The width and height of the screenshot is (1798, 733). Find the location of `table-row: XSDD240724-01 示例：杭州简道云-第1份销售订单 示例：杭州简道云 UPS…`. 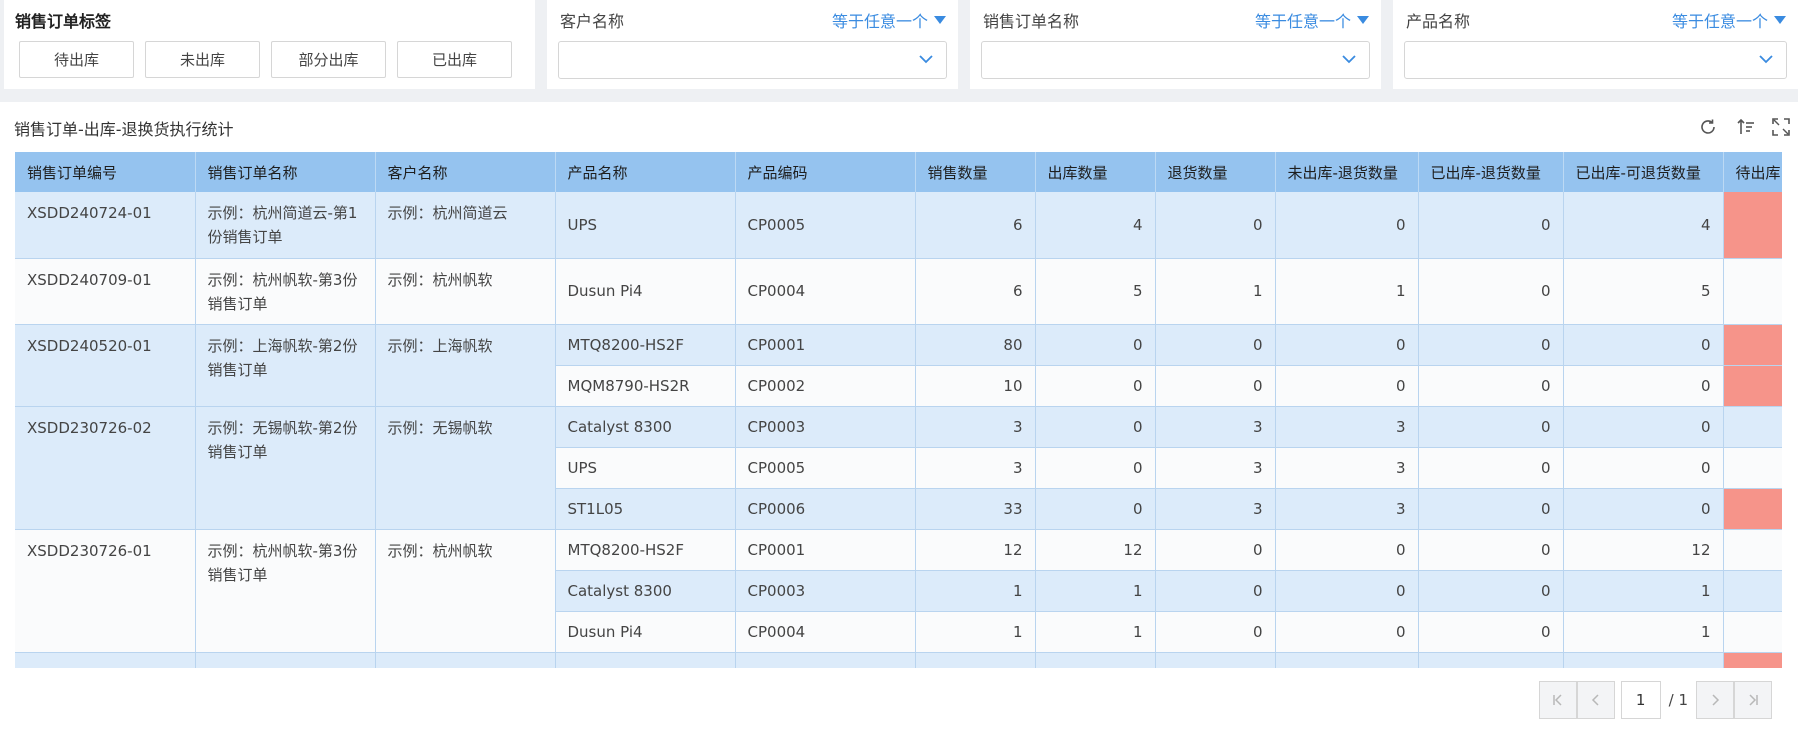

table-row: XSDD240724-01 示例：杭州简道云-第1份销售订单 示例：杭州简道云 UPS… is located at coordinates (898, 225).